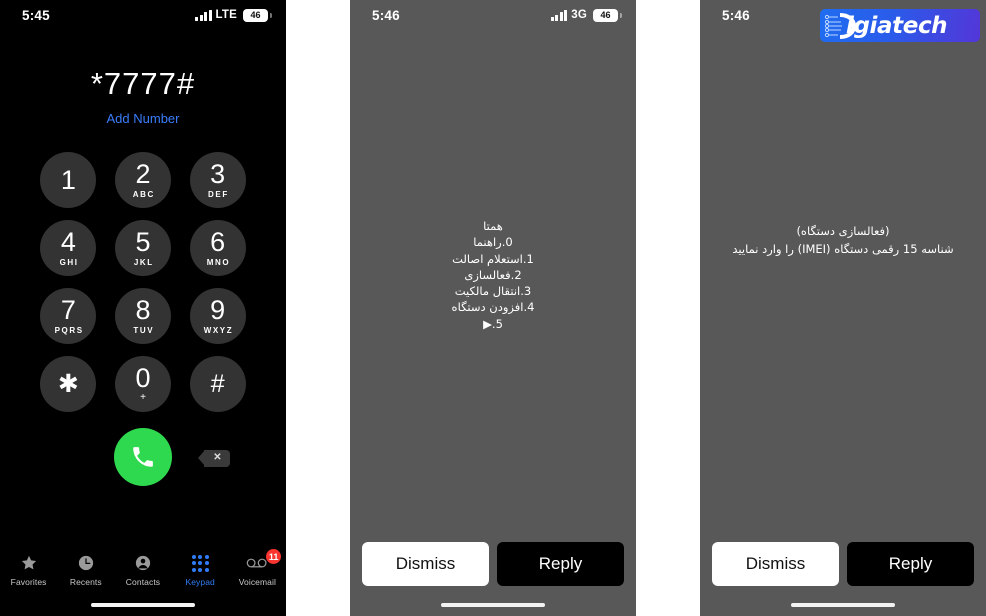 This screenshot has width=986, height=616. Describe the element at coordinates (200, 582) in the screenshot. I see `tab-label: Keypad` at that location.